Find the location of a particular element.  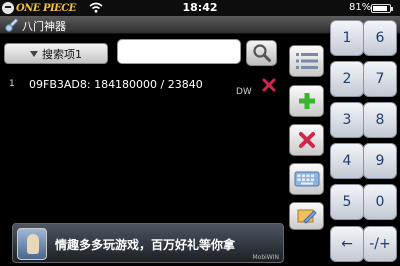

result-row: 1 09FB3AD8: 184180000 / 23840 DW is located at coordinates (142, 86).